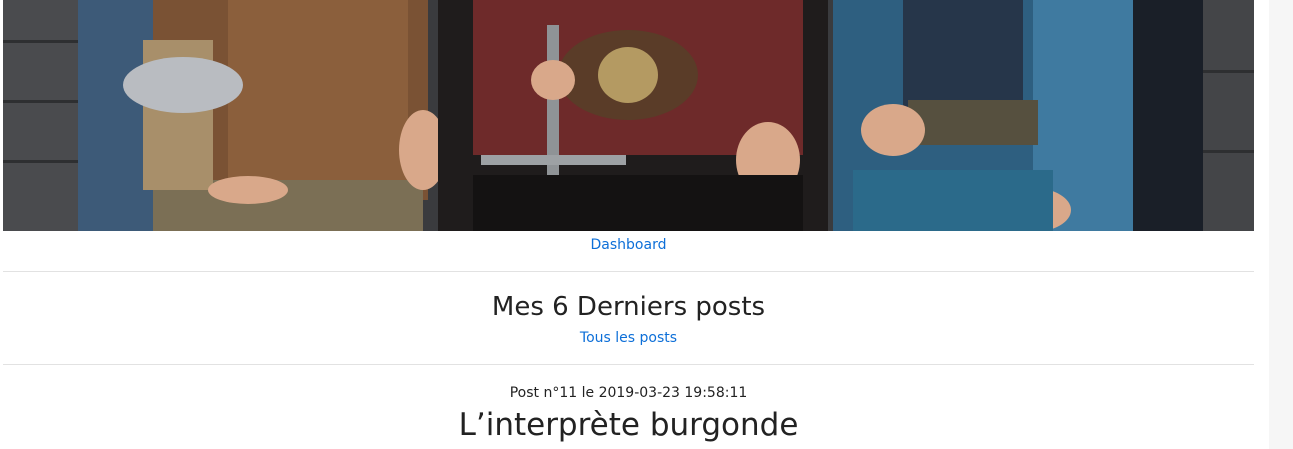 This screenshot has height=449, width=1293. I want to click on post-meta: Post n°11 le 2019-03-23 19:58:11, so click(628, 393).